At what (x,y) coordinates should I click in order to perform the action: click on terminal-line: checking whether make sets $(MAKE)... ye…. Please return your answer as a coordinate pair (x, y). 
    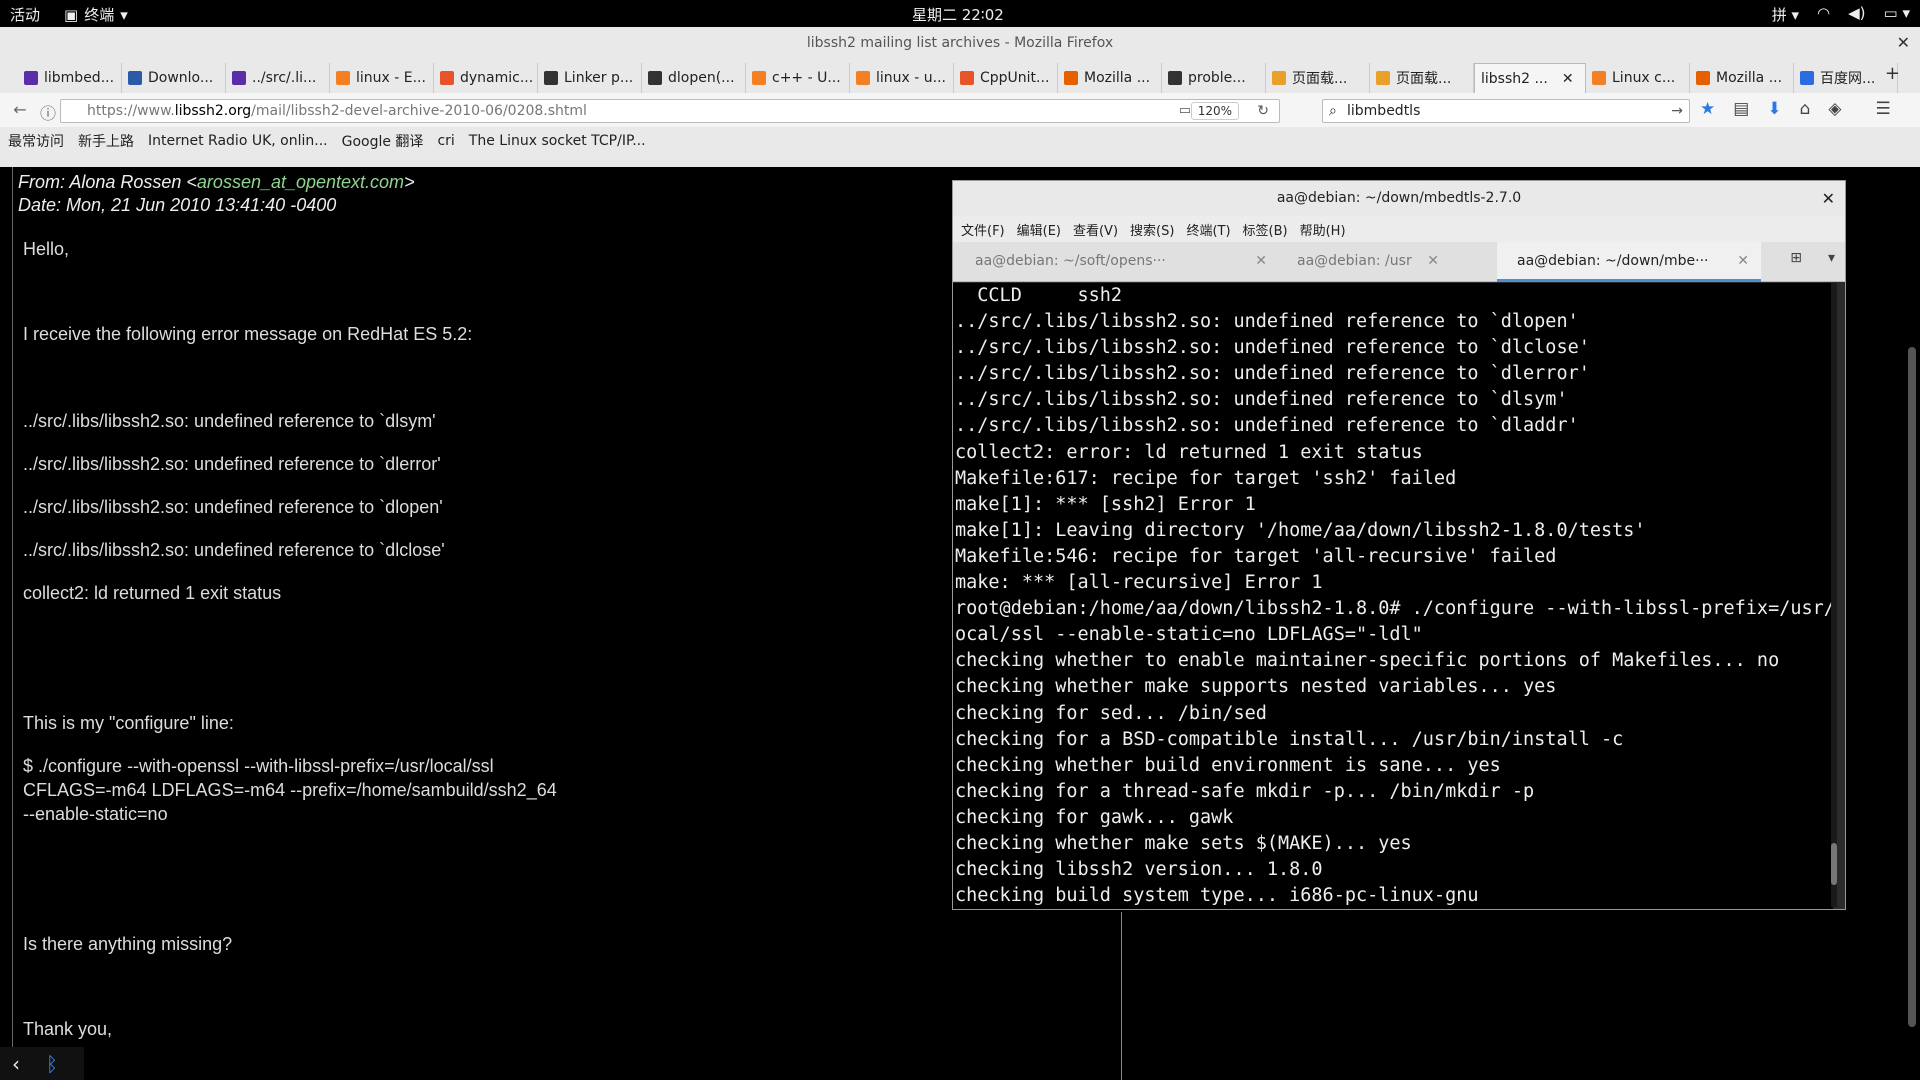
    Looking at the image, I should click on (1183, 843).